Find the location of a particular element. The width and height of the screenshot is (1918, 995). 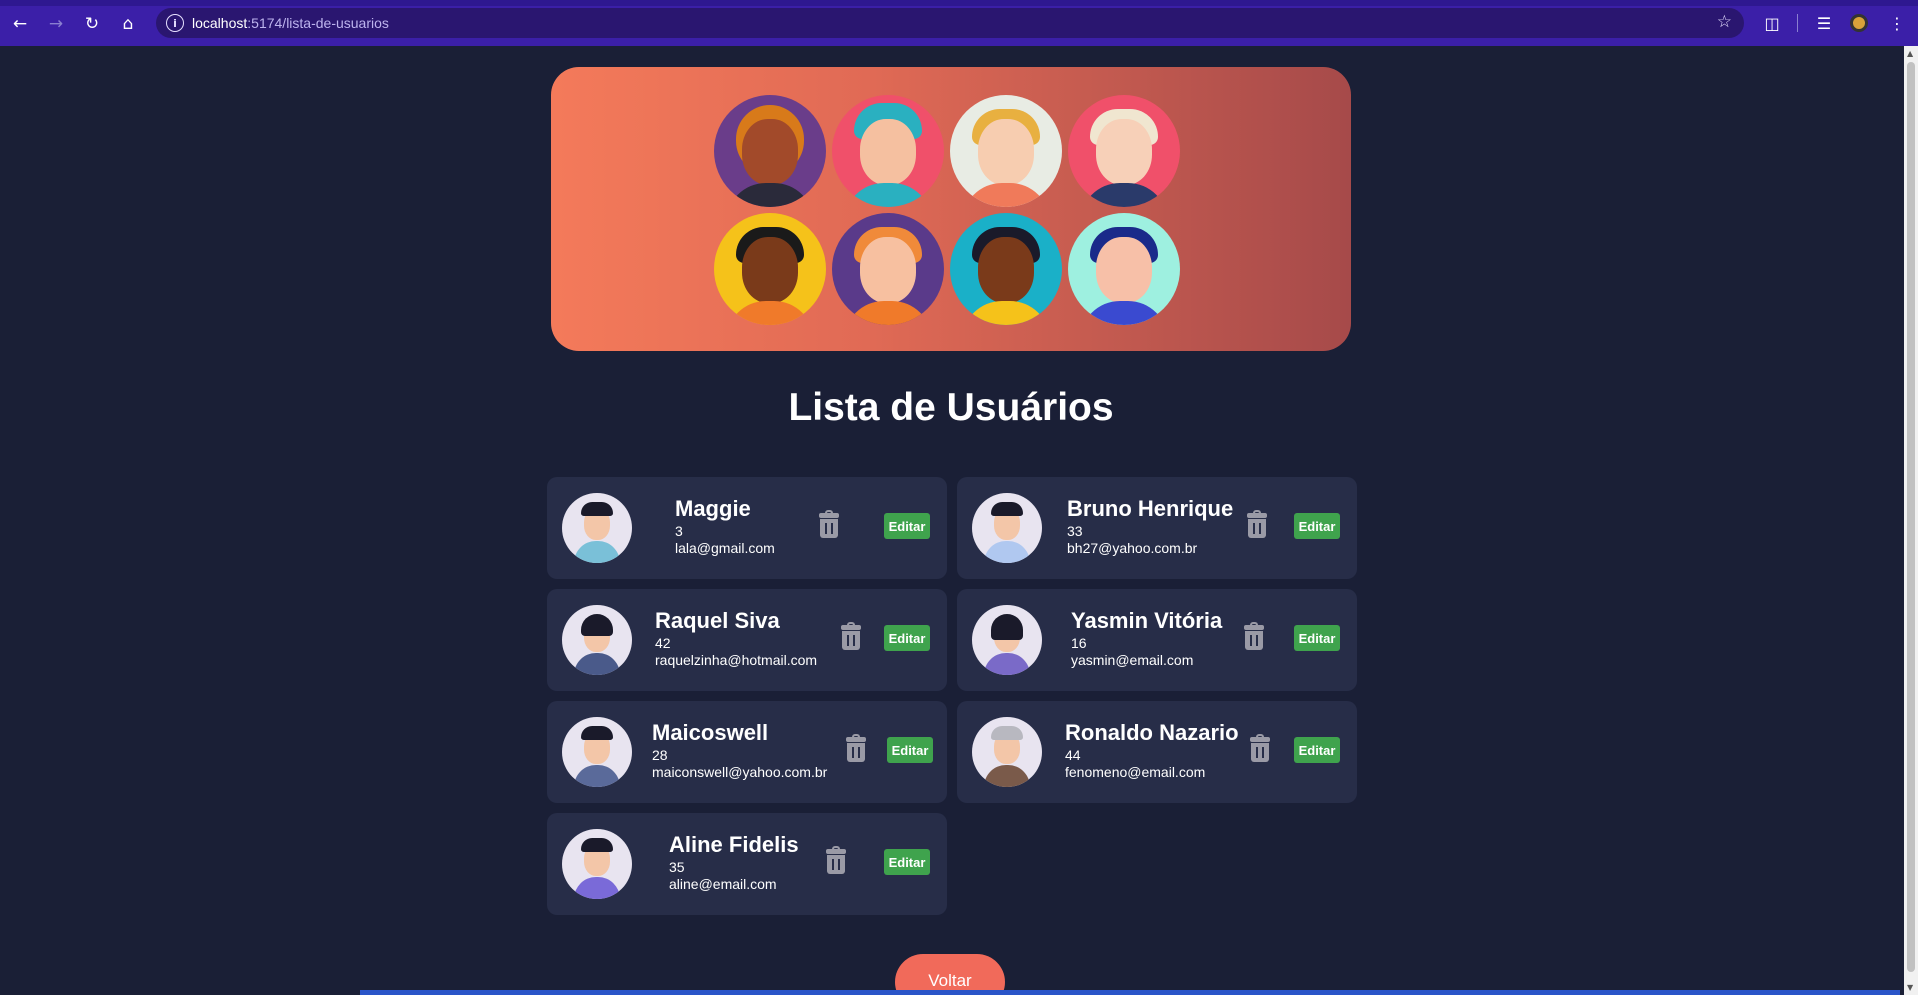

user-name: Bruno Henrique is located at coordinates (1150, 508).